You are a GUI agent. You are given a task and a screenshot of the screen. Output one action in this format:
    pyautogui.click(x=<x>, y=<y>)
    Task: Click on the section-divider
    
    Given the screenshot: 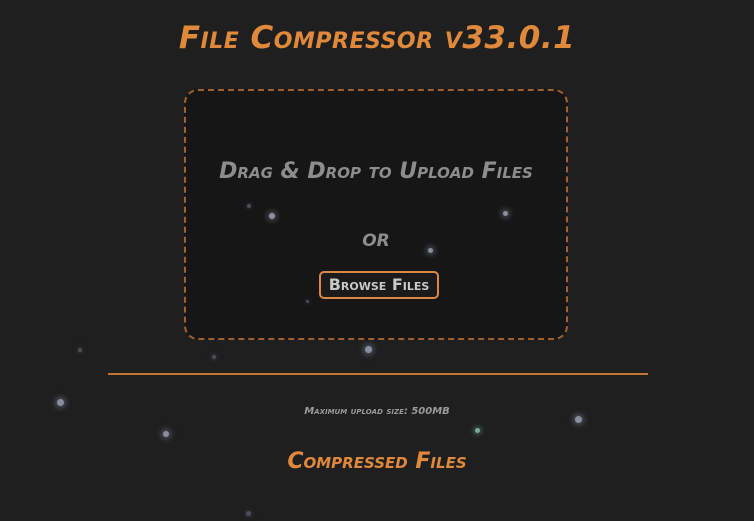 What is the action you would take?
    pyautogui.click(x=378, y=374)
    